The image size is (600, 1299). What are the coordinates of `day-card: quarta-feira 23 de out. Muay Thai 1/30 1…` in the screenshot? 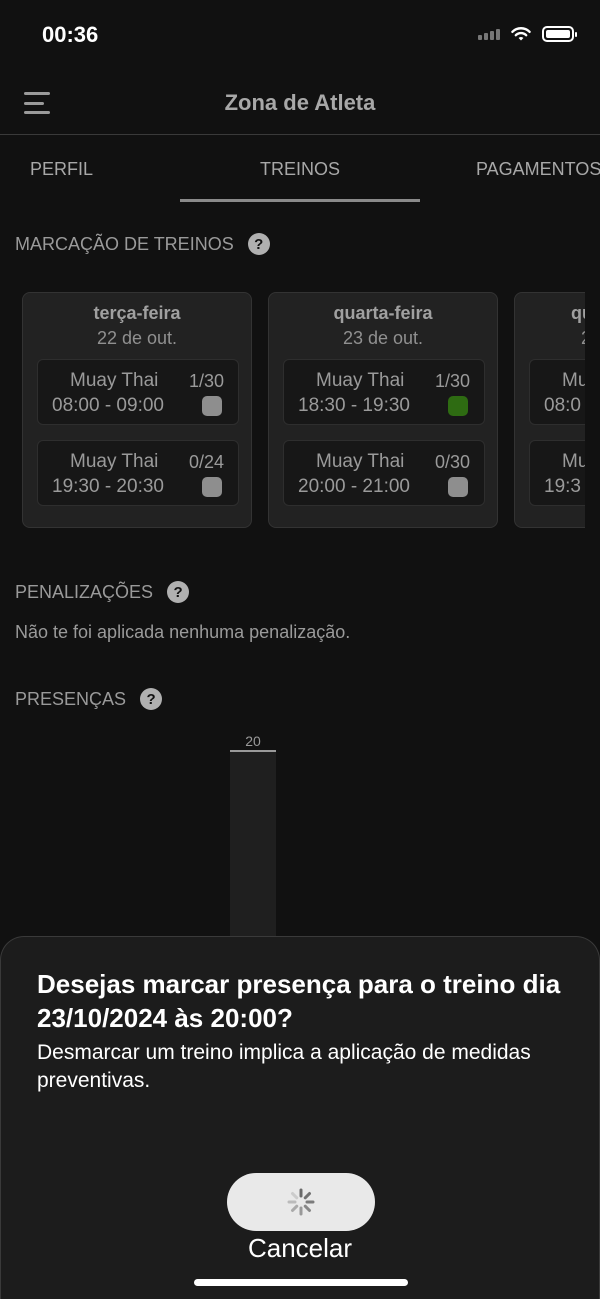 It's located at (383, 410).